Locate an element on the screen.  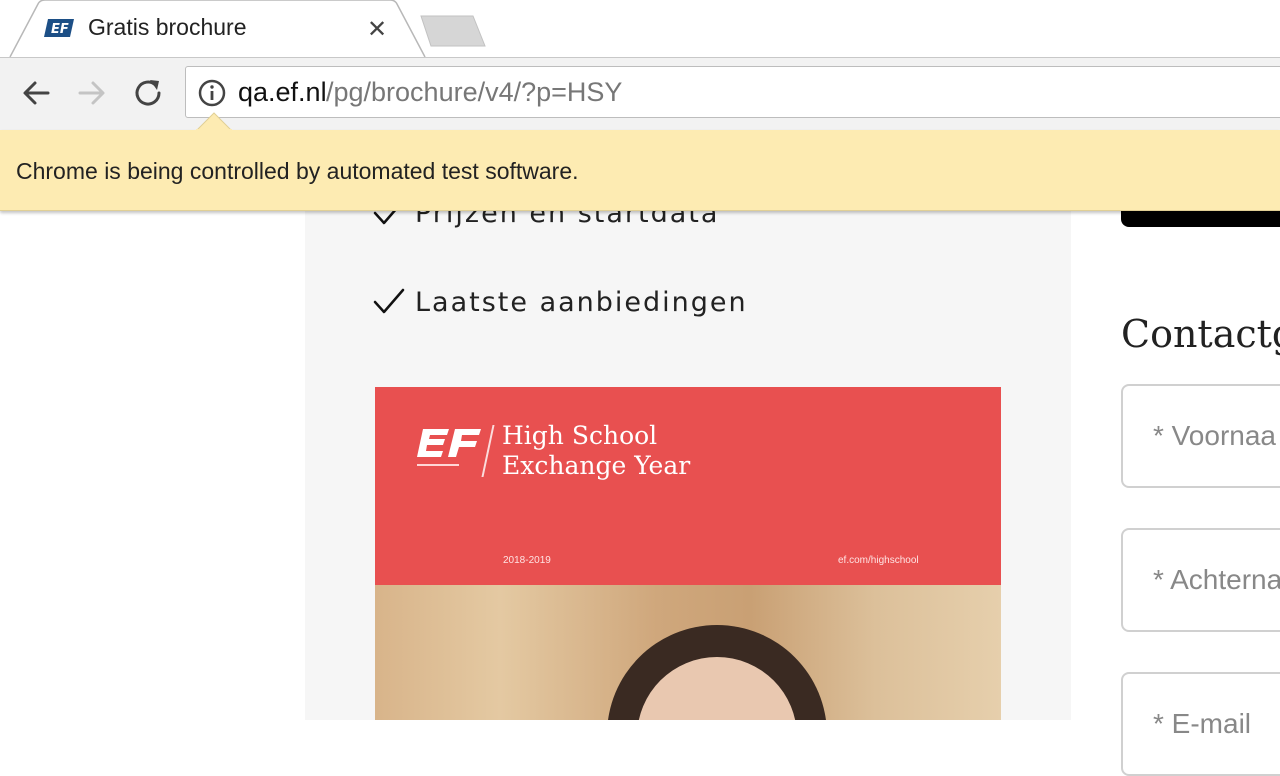
checkmark-icon is located at coordinates (389, 301).